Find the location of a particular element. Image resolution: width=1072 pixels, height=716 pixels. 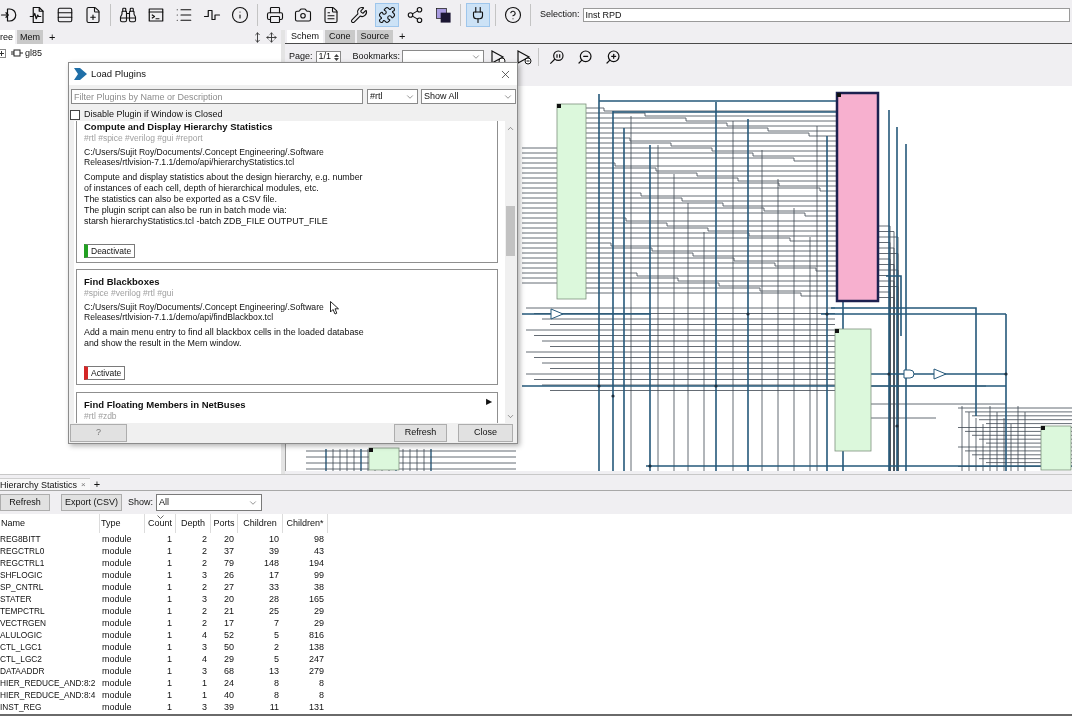

table-cell-text: SHFLOGIC is located at coordinates (22, 575).